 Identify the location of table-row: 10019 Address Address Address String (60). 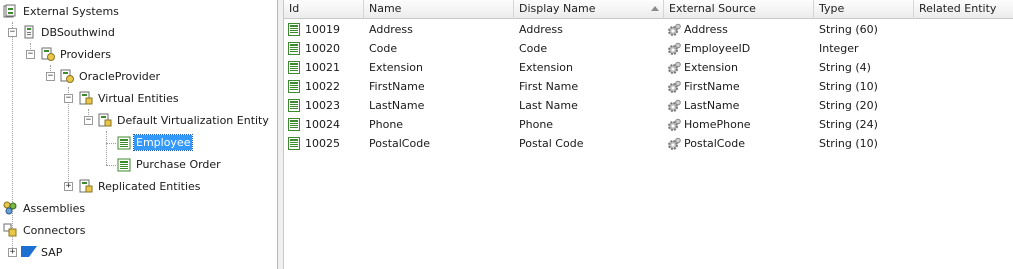
(648, 29).